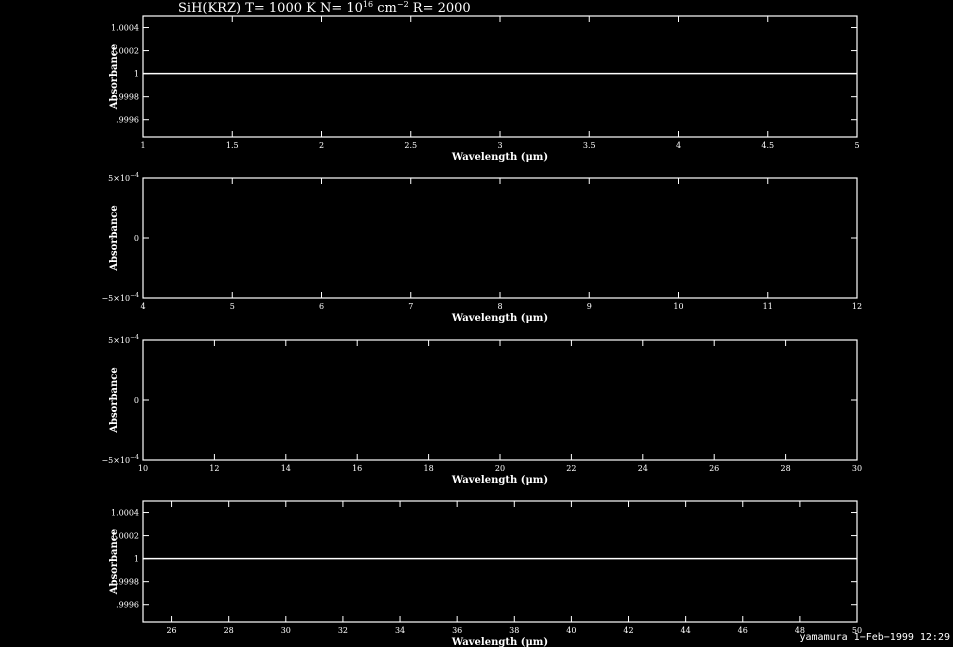  Describe the element at coordinates (410, 145) in the screenshot. I see `x-tick-label: 2.5` at that location.